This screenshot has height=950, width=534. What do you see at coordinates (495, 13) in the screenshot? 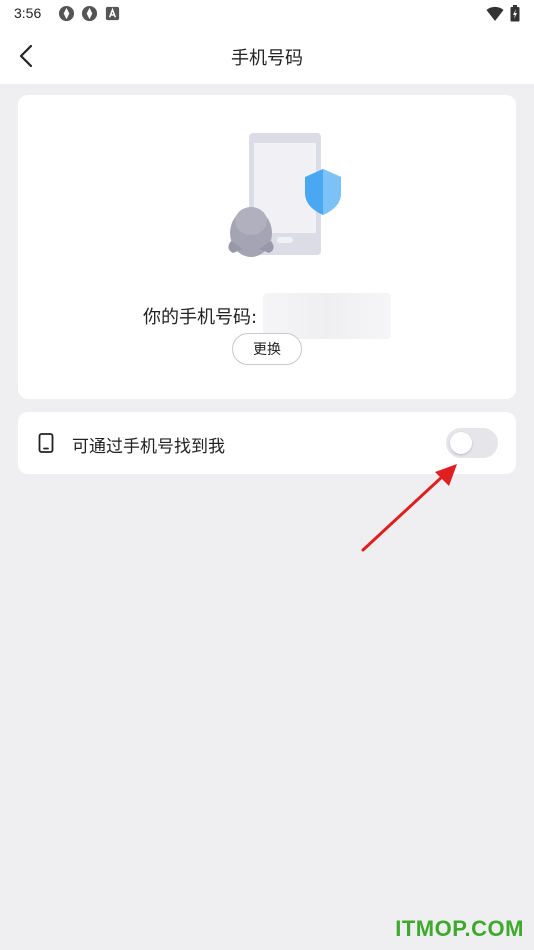
I see `wifi-icon` at bounding box center [495, 13].